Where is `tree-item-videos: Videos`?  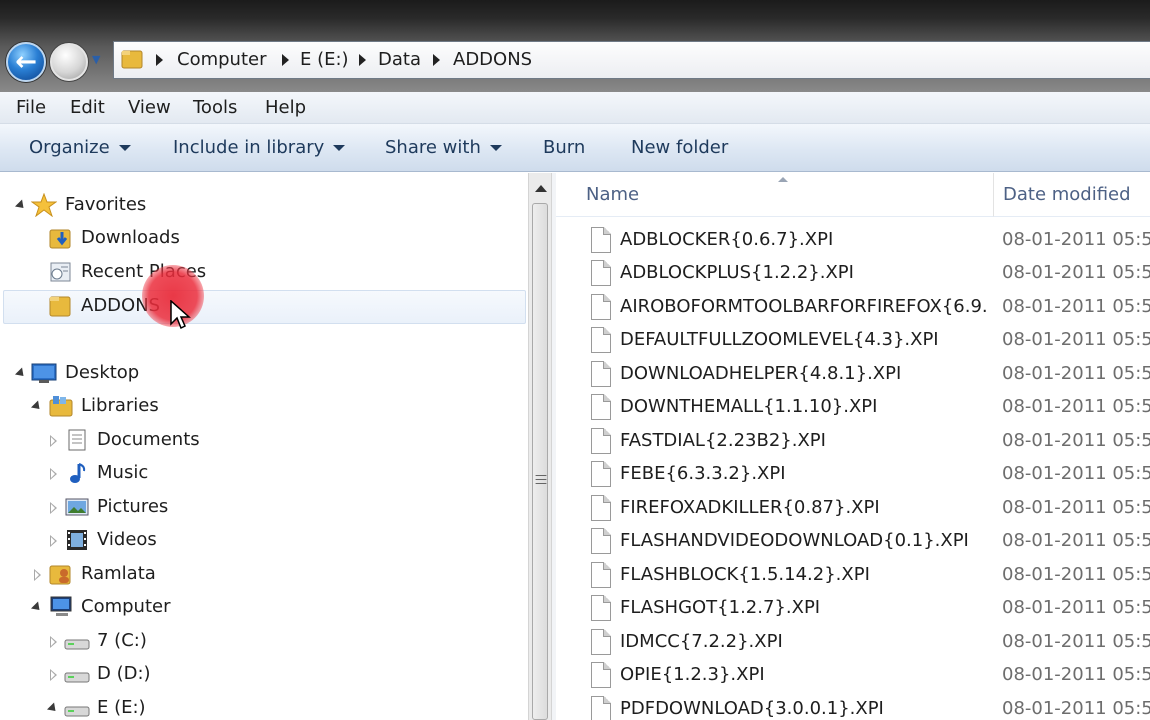
tree-item-videos: Videos is located at coordinates (260, 541).